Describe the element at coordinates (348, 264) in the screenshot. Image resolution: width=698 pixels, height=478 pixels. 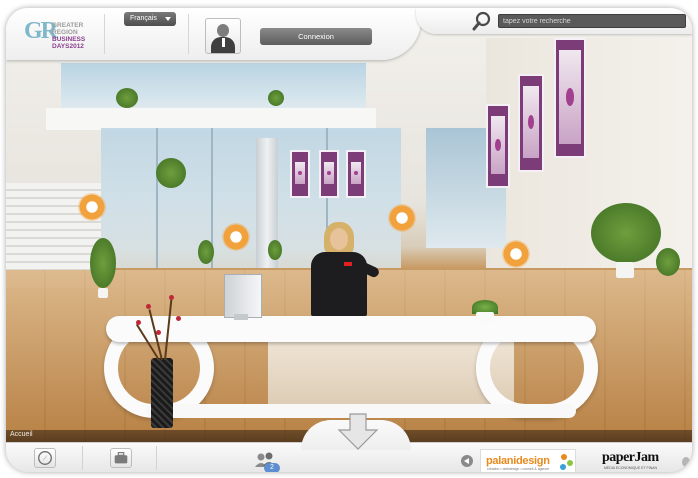
I see `hostess-badge` at that location.